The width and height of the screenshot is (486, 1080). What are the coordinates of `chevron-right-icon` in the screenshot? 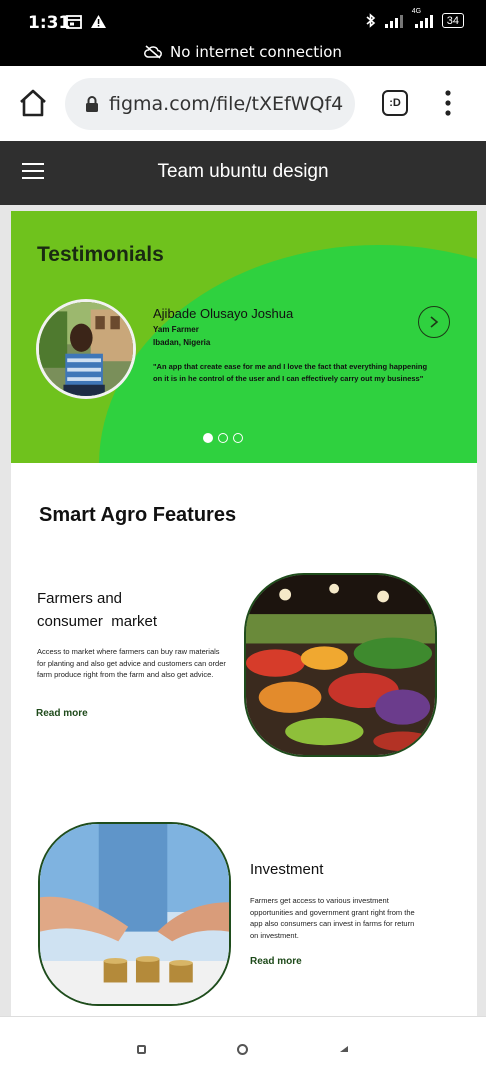 It's located at (434, 322).